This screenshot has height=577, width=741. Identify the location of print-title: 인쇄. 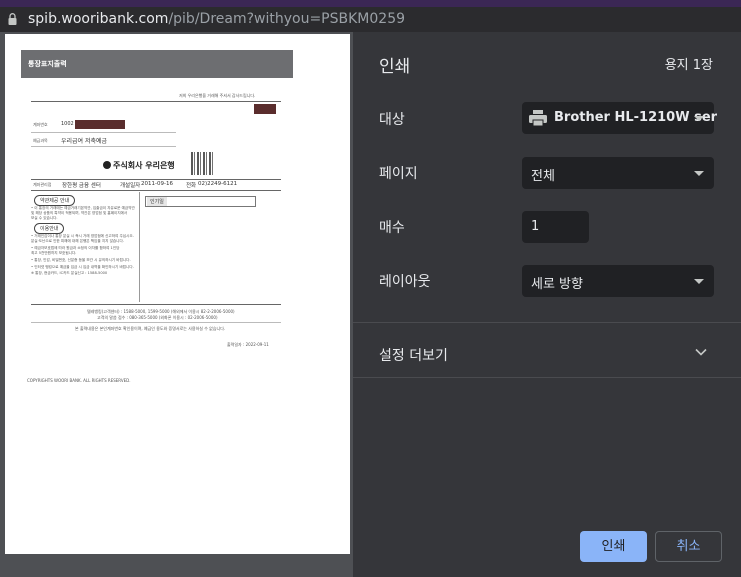
(395, 67).